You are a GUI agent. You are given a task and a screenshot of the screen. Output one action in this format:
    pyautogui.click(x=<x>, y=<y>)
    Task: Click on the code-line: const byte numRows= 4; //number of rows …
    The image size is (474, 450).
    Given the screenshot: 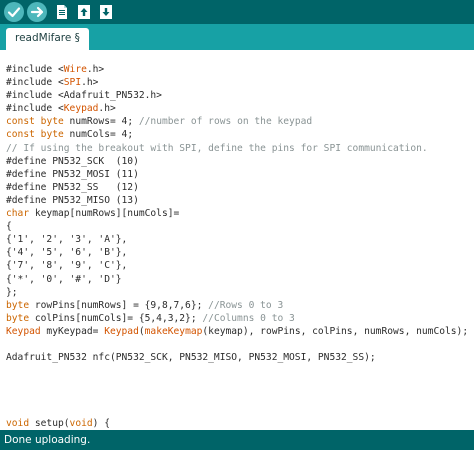 What is the action you would take?
    pyautogui.click(x=237, y=121)
    